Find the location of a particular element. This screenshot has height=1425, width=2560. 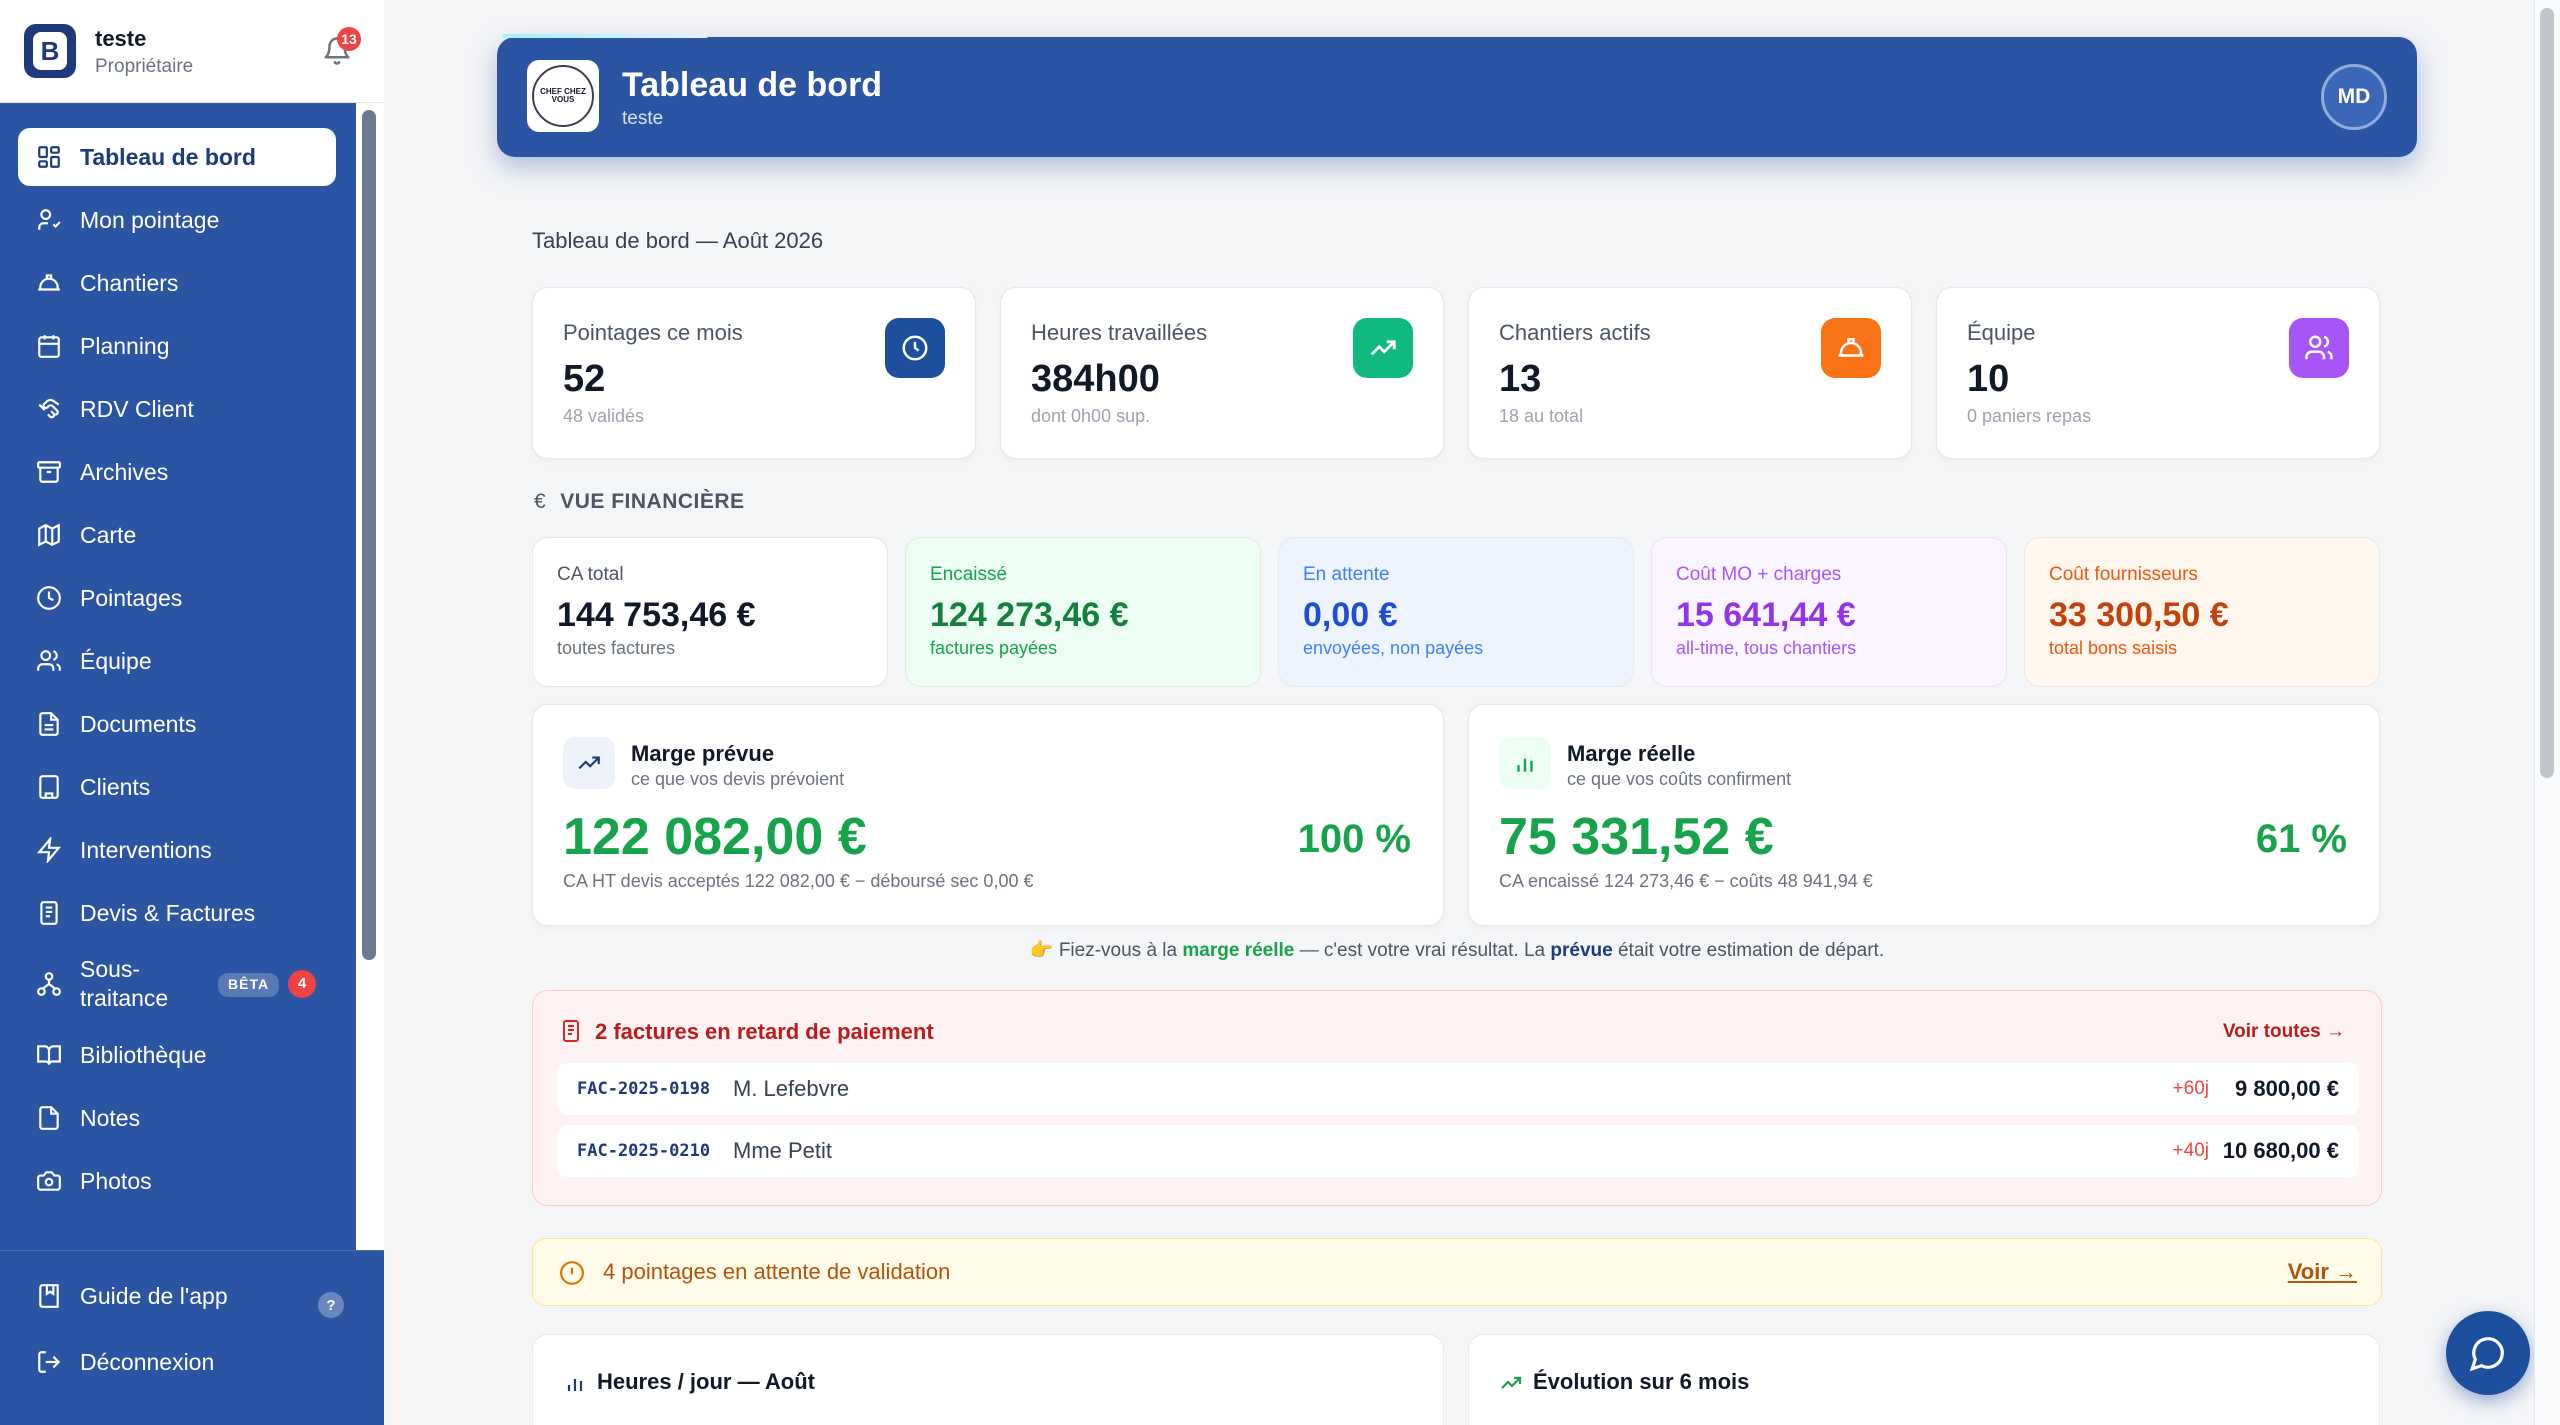

alert-circle-icon is located at coordinates (572, 1273).